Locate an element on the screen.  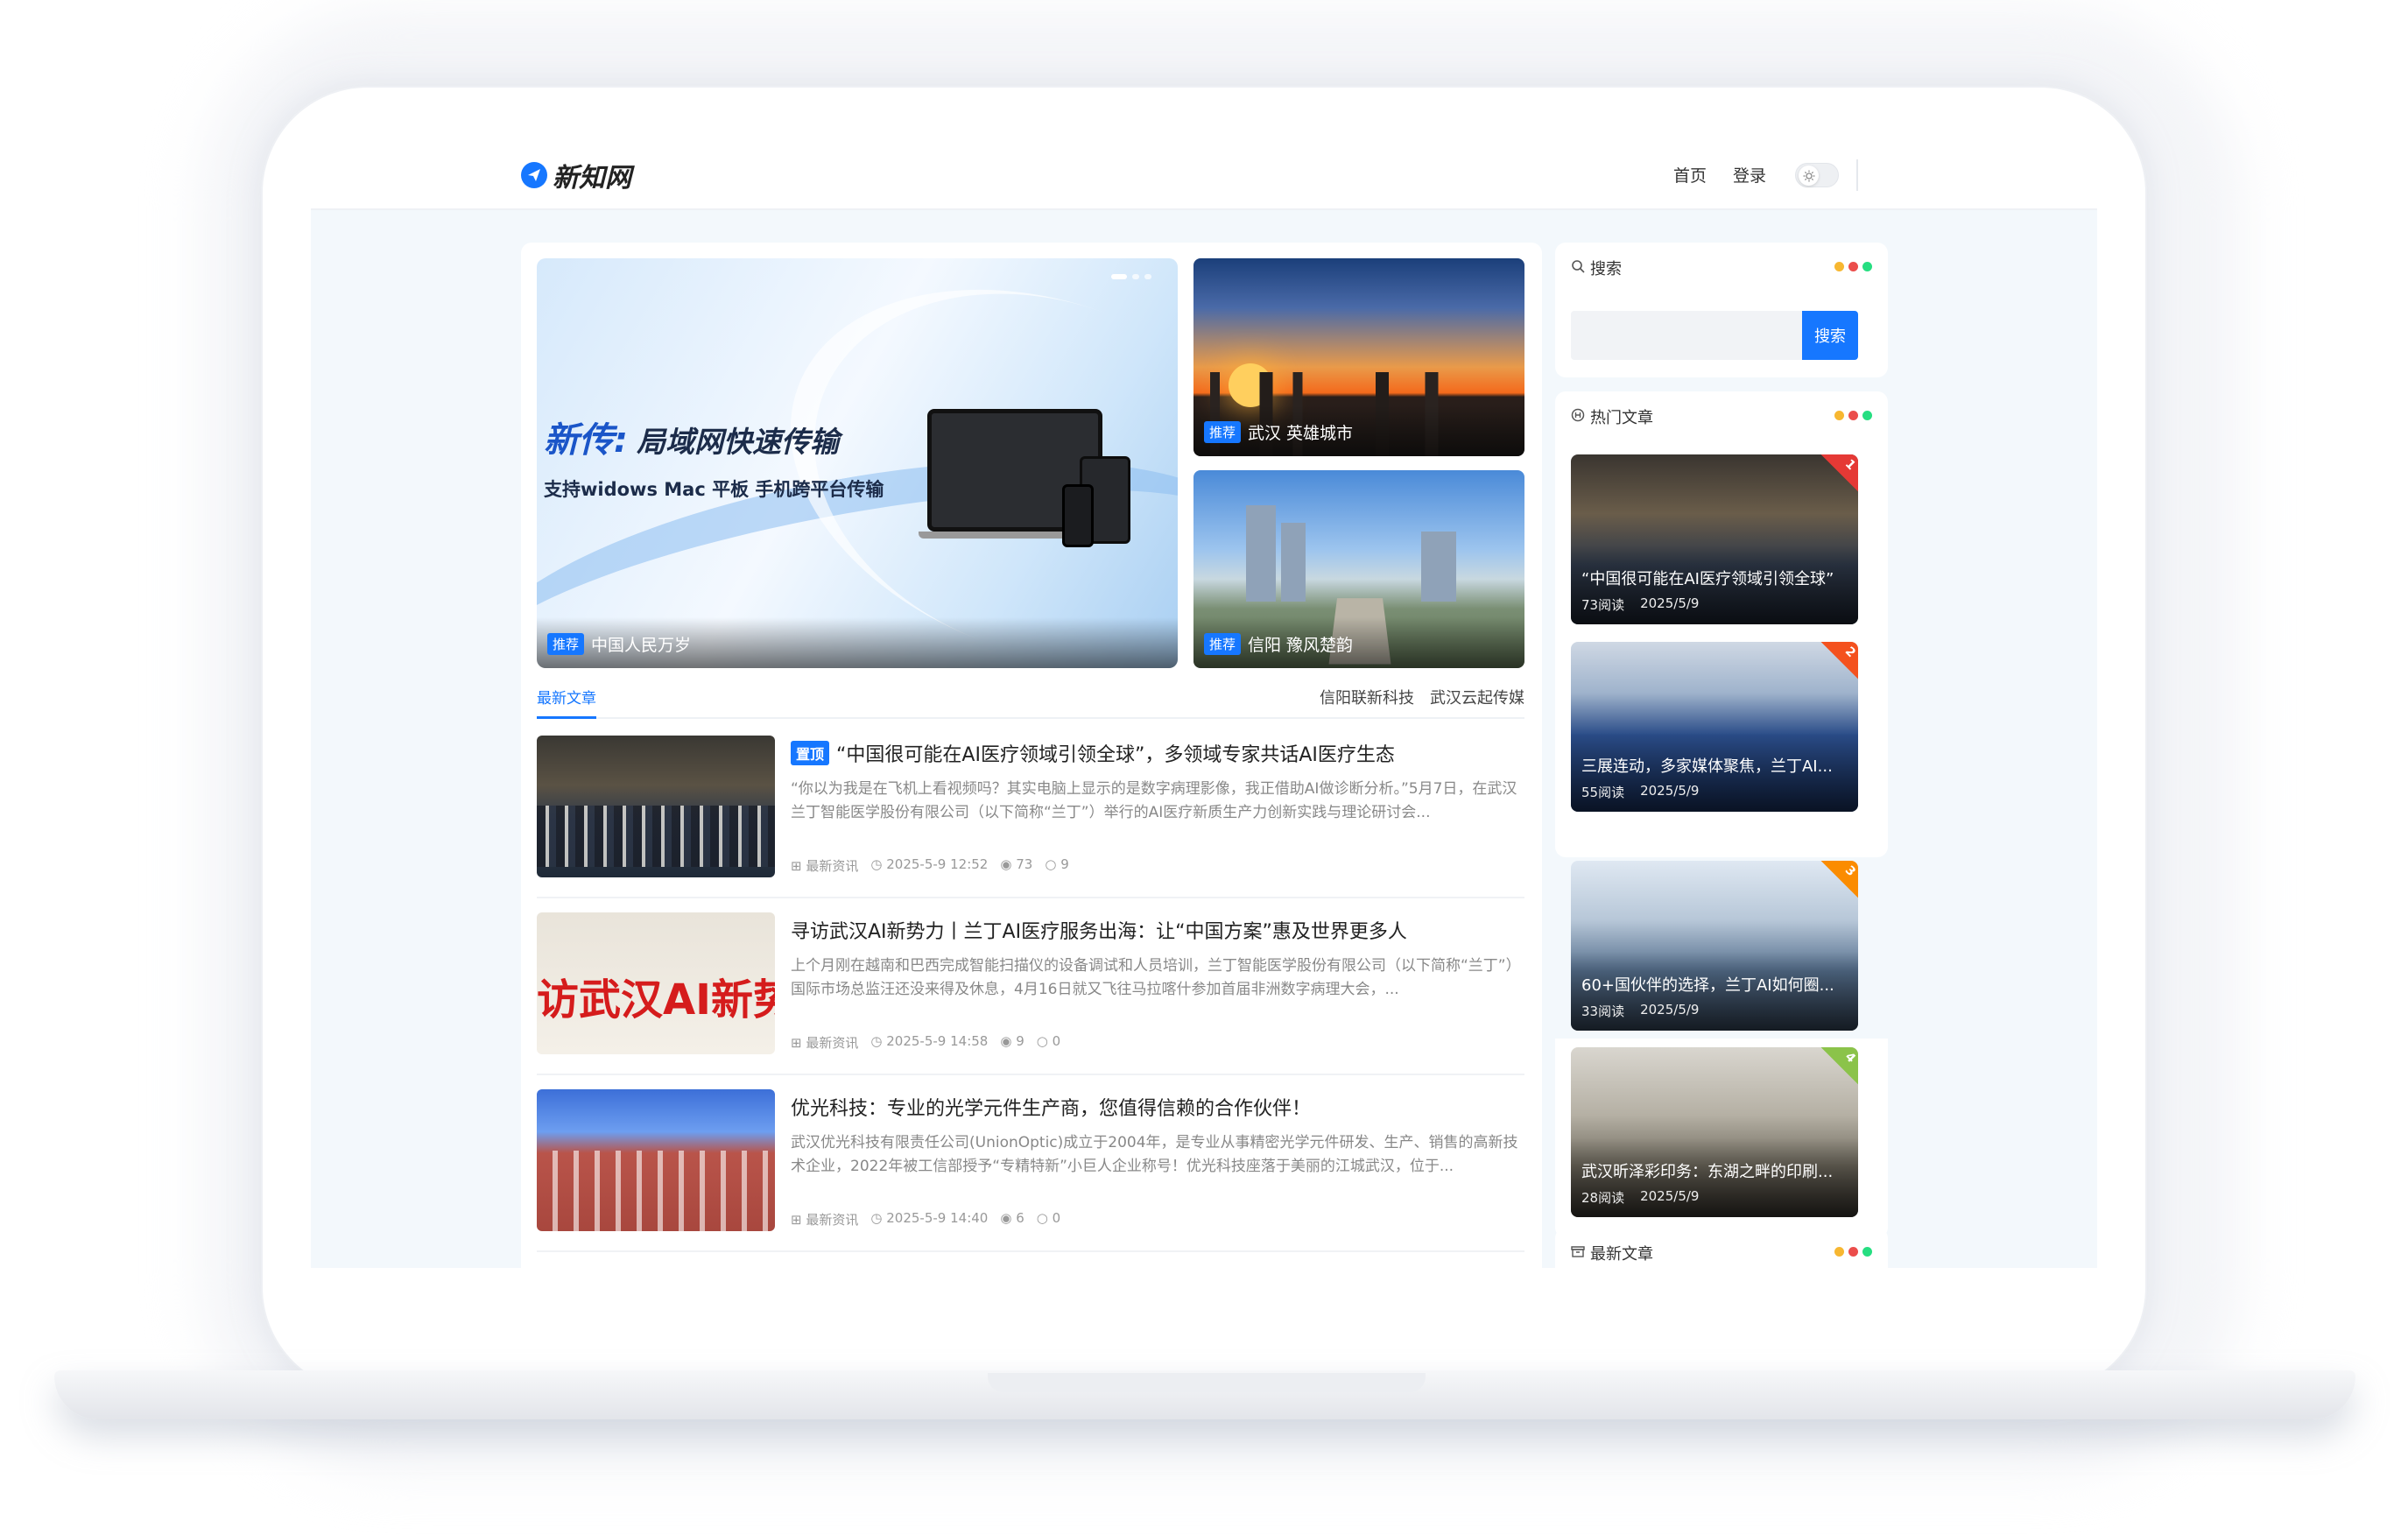
article-title: 优光科技：专业的光学元件生产商，您值得信赖的合作伙伴！ is located at coordinates (1051, 1107).